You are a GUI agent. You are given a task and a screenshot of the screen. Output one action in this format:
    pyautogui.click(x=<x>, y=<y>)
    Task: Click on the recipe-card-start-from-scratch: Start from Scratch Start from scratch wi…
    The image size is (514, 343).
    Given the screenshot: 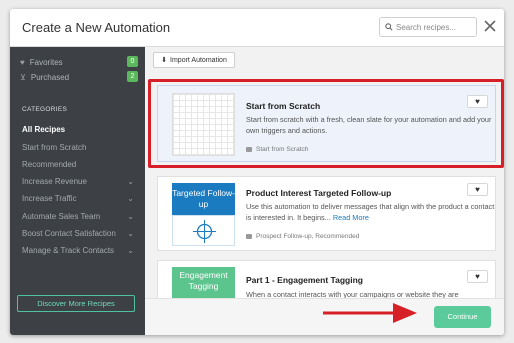 What is the action you would take?
    pyautogui.click(x=326, y=123)
    